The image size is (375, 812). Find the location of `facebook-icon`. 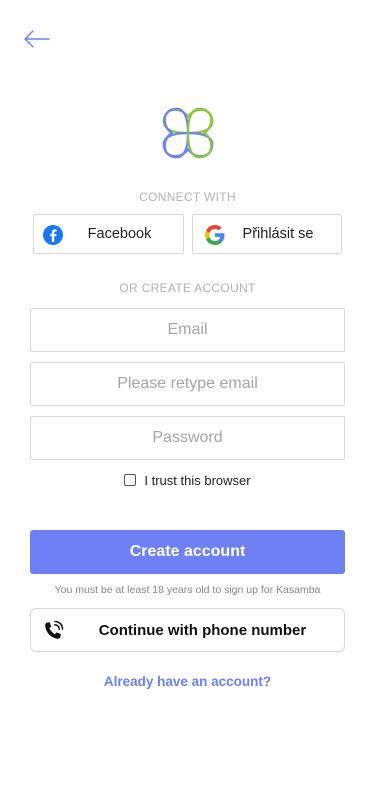

facebook-icon is located at coordinates (53, 235).